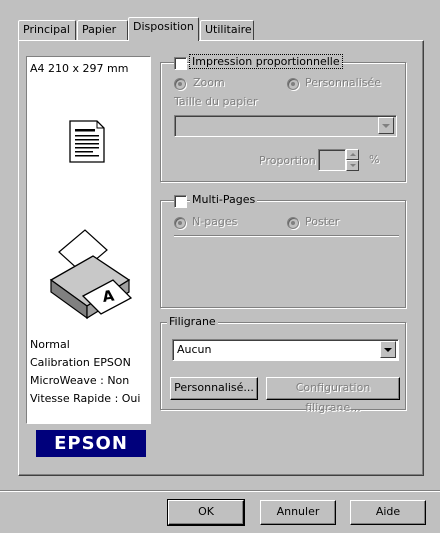 This screenshot has width=440, height=533. I want to click on tab-utilitaire: Utilitaire, so click(227, 30).